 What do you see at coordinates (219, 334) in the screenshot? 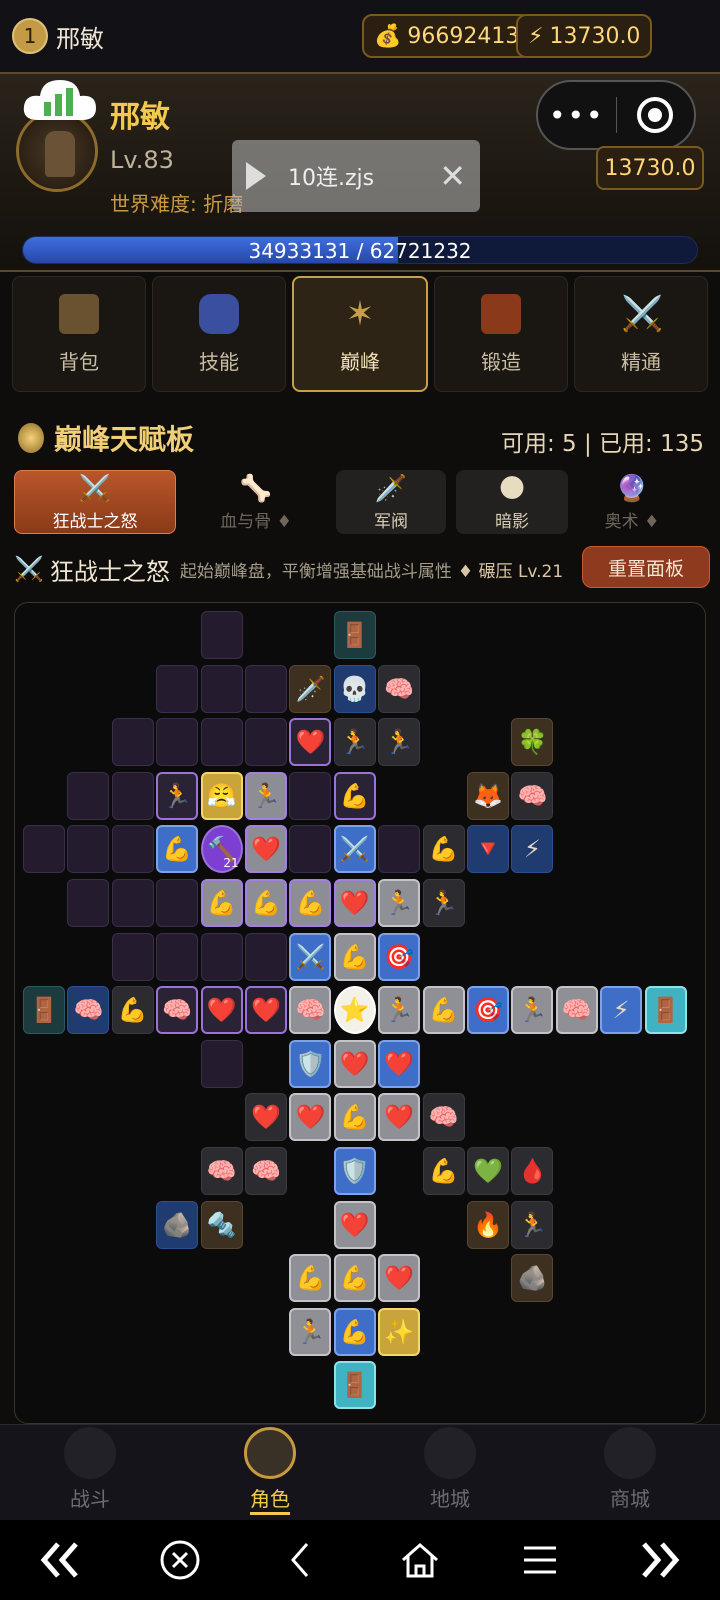
I see `tab-skills: 技能` at bounding box center [219, 334].